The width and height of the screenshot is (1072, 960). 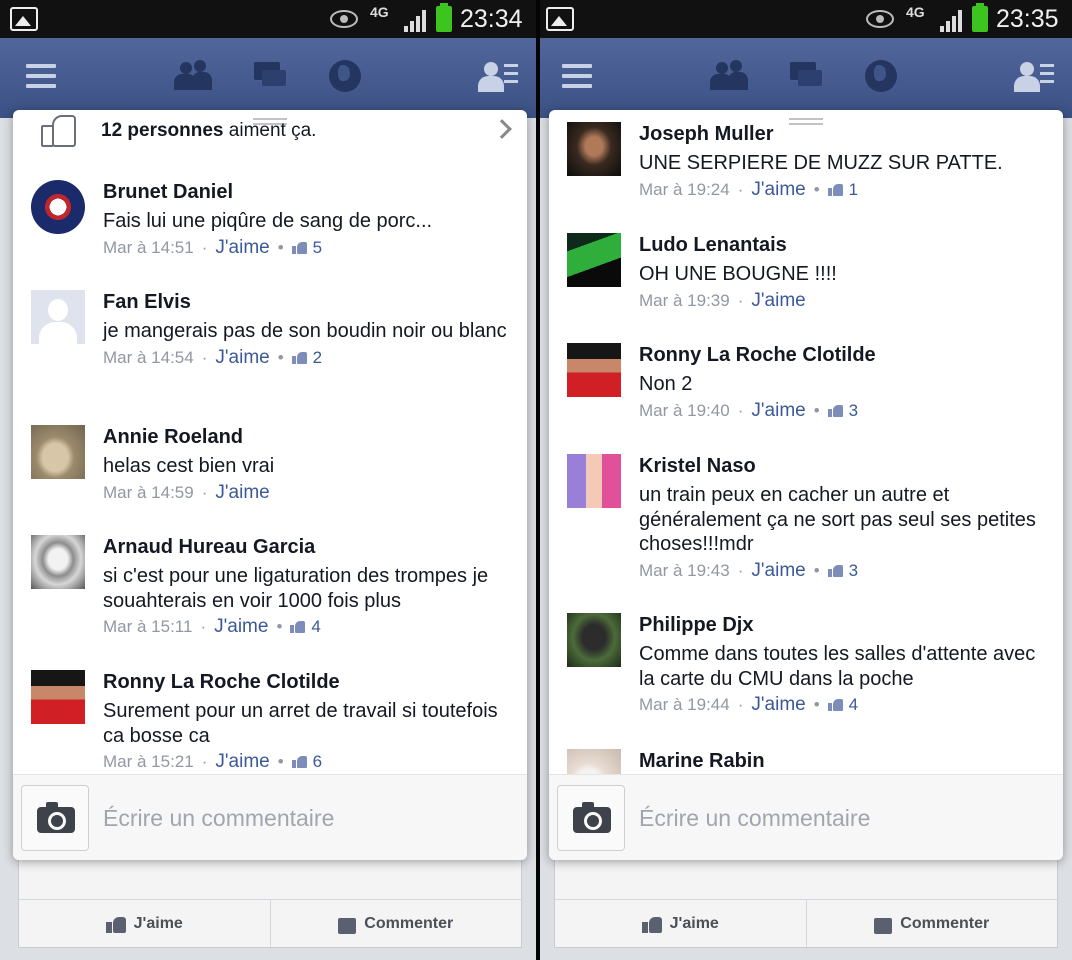 What do you see at coordinates (347, 925) in the screenshot?
I see `comment-icon` at bounding box center [347, 925].